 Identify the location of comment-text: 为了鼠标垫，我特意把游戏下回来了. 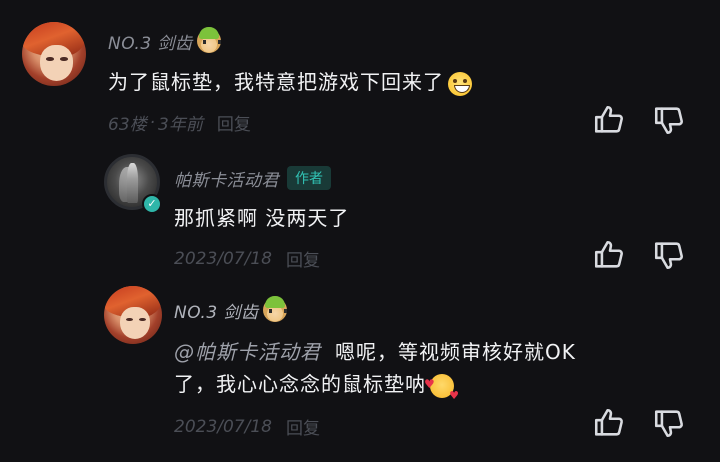
(290, 82).